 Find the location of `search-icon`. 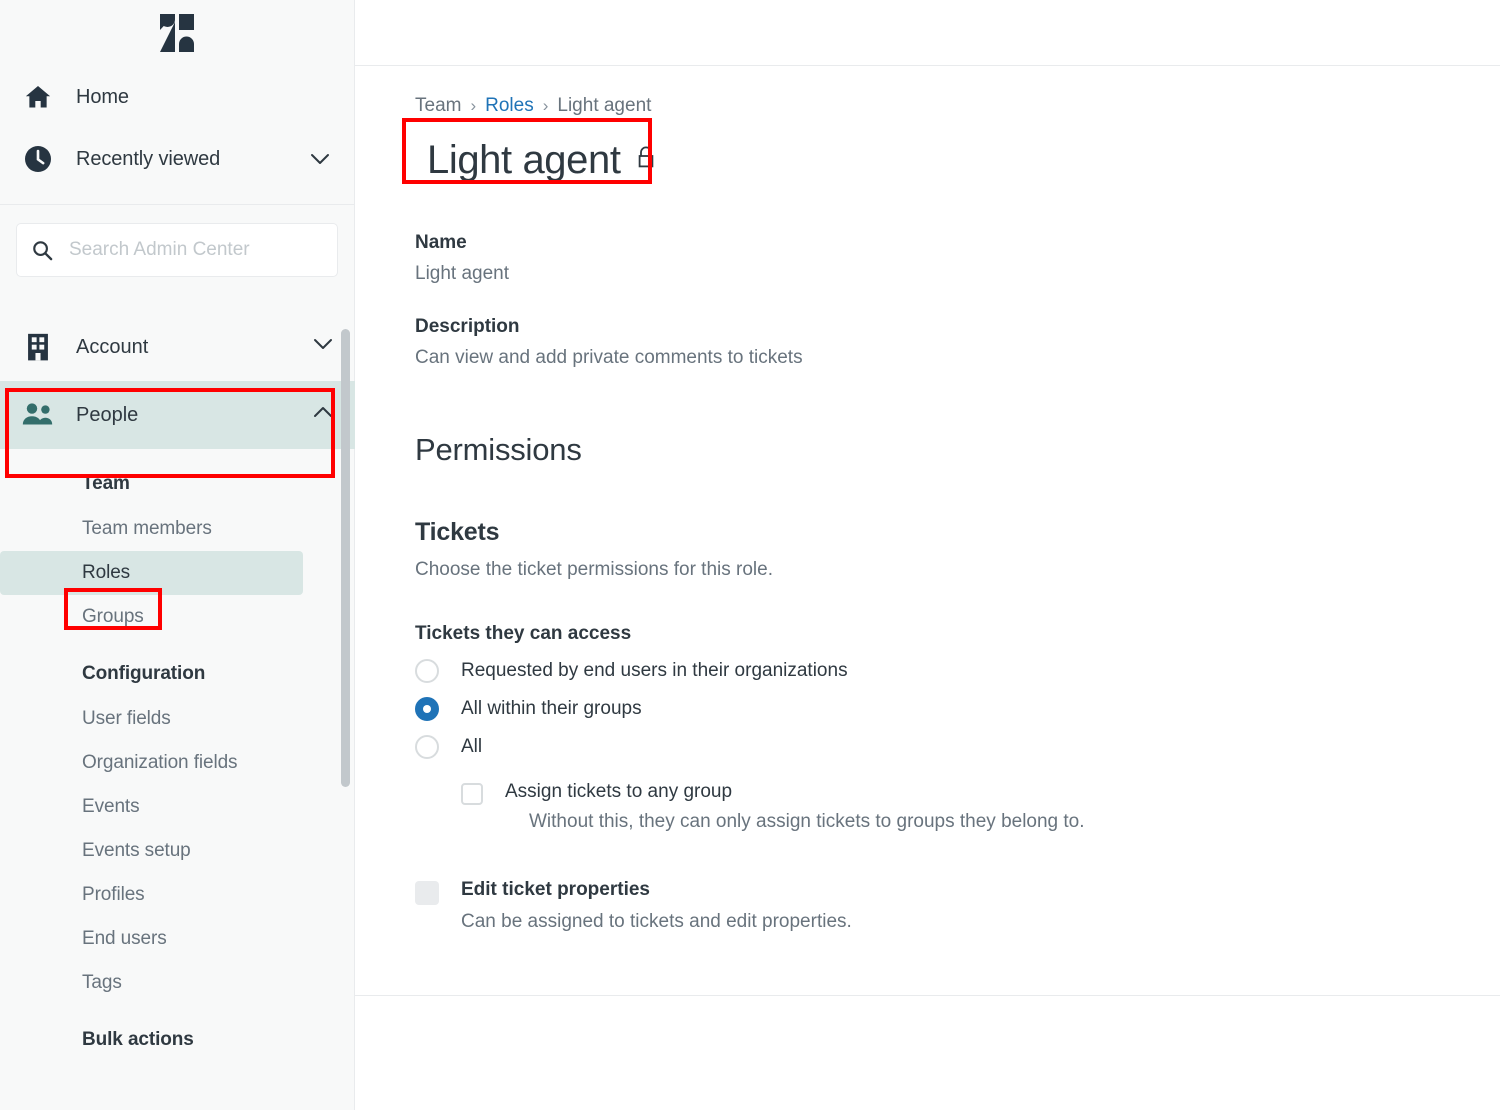

search-icon is located at coordinates (44, 250).